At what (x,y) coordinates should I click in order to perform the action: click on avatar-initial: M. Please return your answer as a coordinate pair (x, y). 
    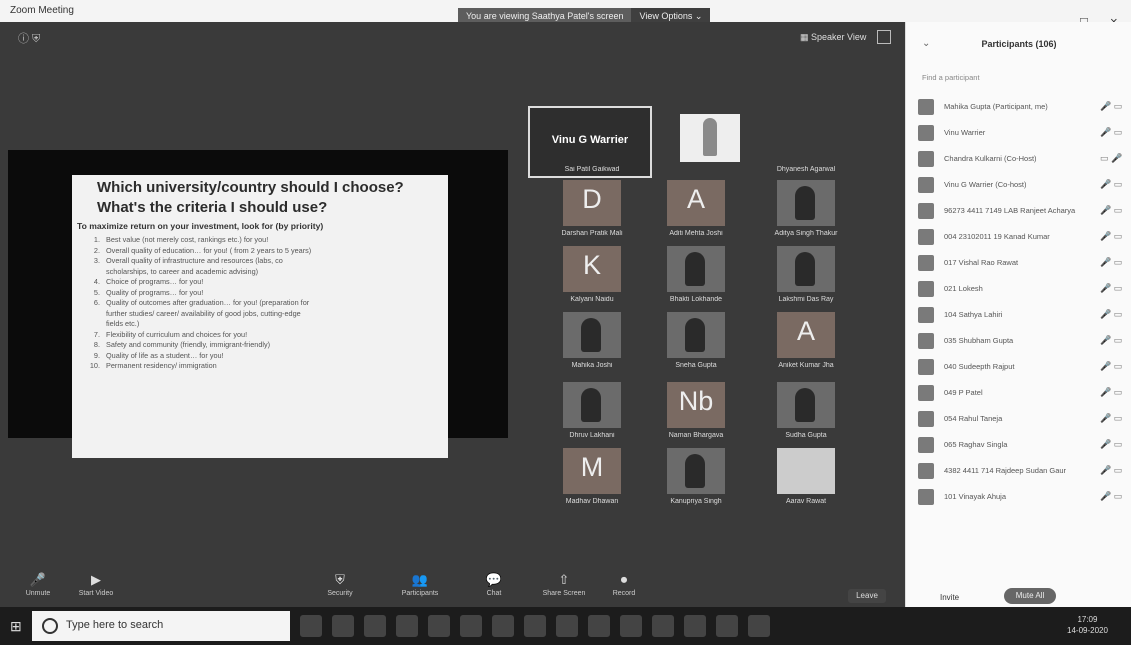
    Looking at the image, I should click on (592, 467).